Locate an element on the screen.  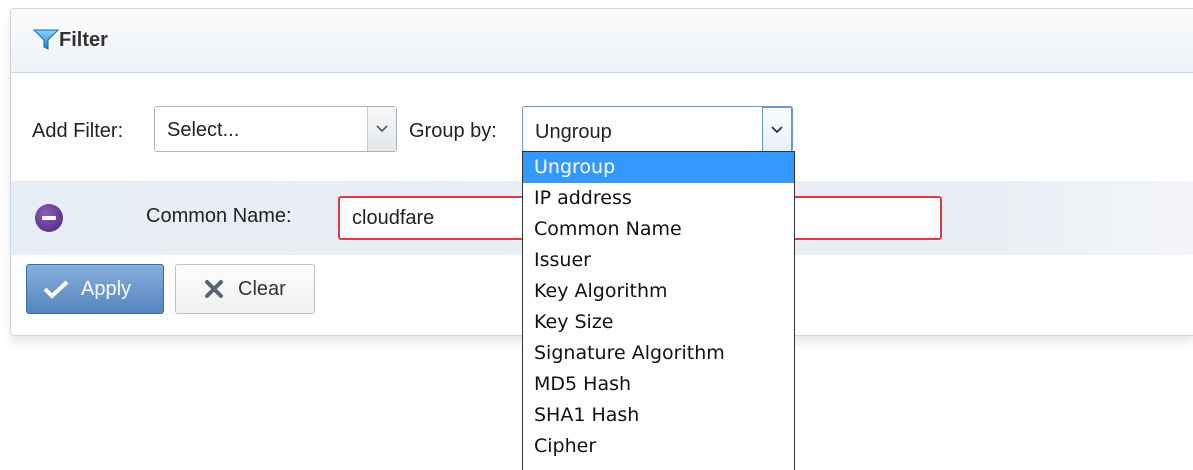
checkmark-icon is located at coordinates (56, 289).